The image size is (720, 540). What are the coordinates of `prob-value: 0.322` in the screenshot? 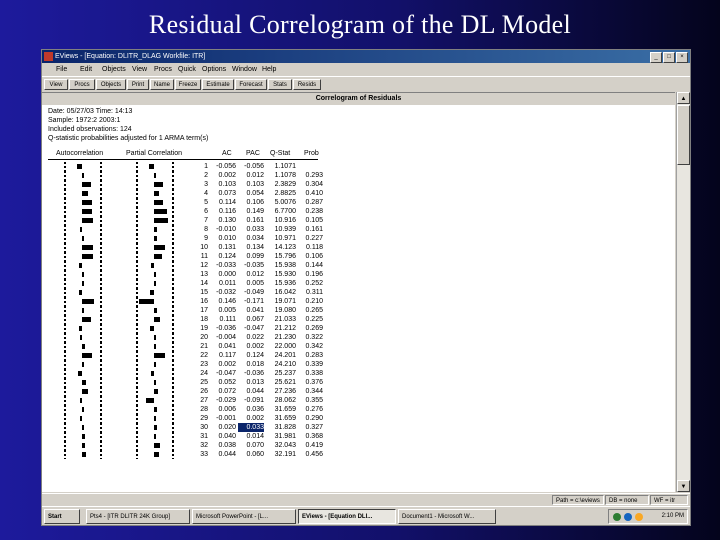 It's located at (311, 337).